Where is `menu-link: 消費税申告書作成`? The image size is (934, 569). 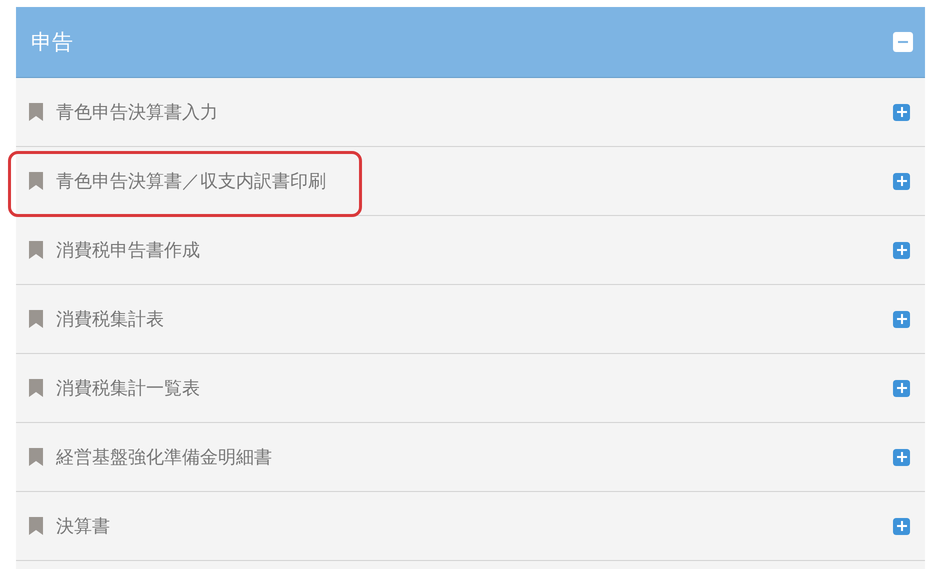 menu-link: 消費税申告書作成 is located at coordinates (468, 250).